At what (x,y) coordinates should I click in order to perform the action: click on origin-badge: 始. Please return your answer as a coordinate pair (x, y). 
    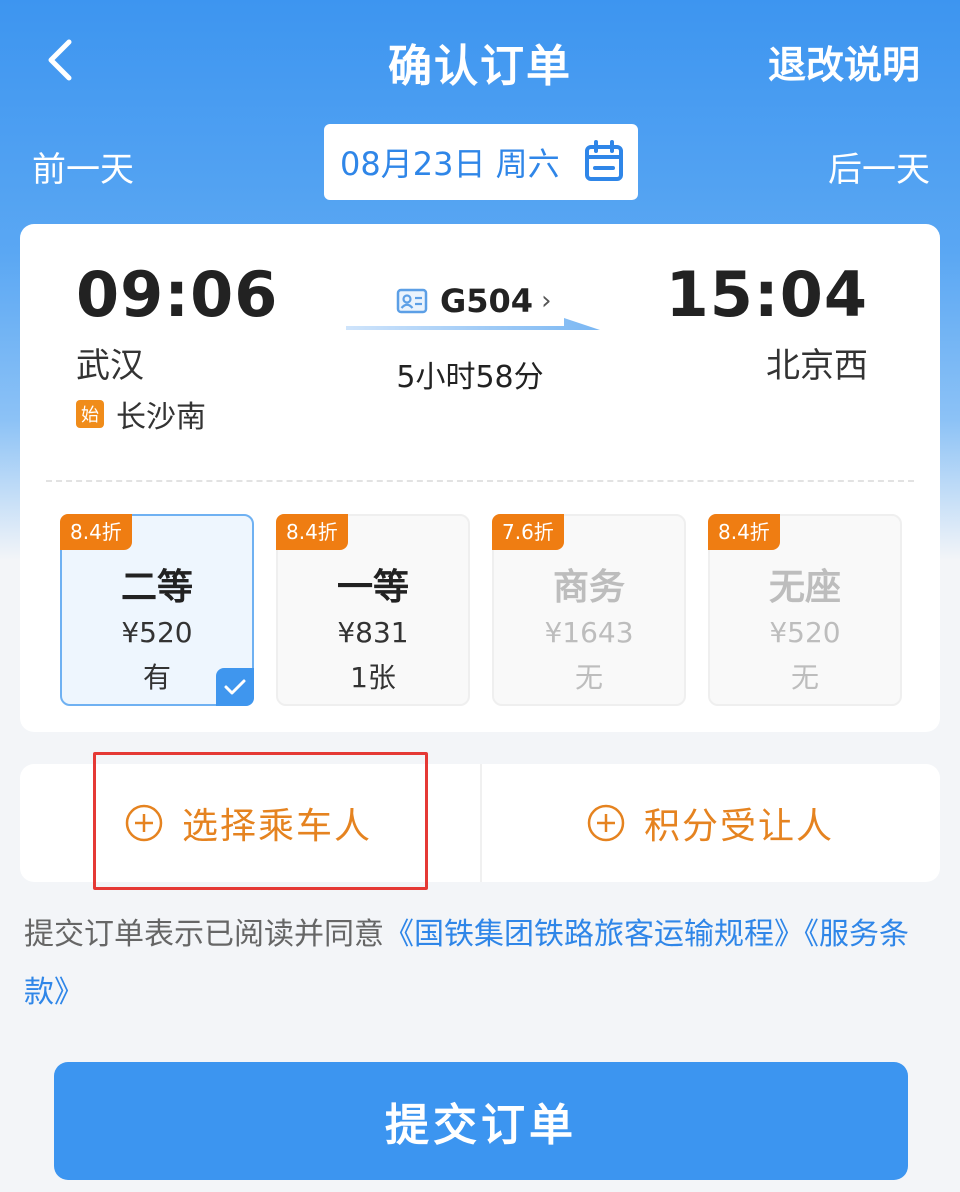
    Looking at the image, I should click on (90, 414).